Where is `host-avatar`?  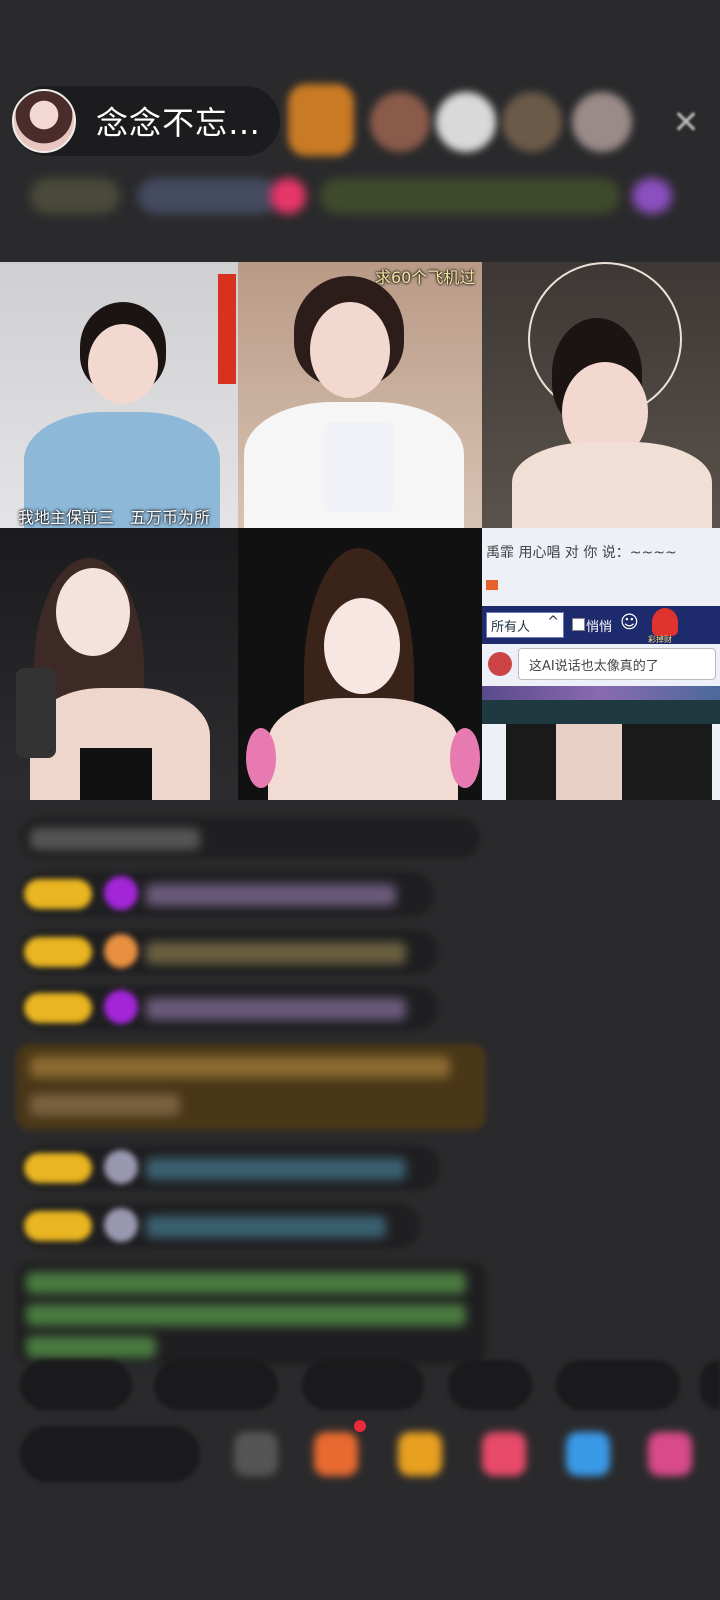 host-avatar is located at coordinates (44, 121).